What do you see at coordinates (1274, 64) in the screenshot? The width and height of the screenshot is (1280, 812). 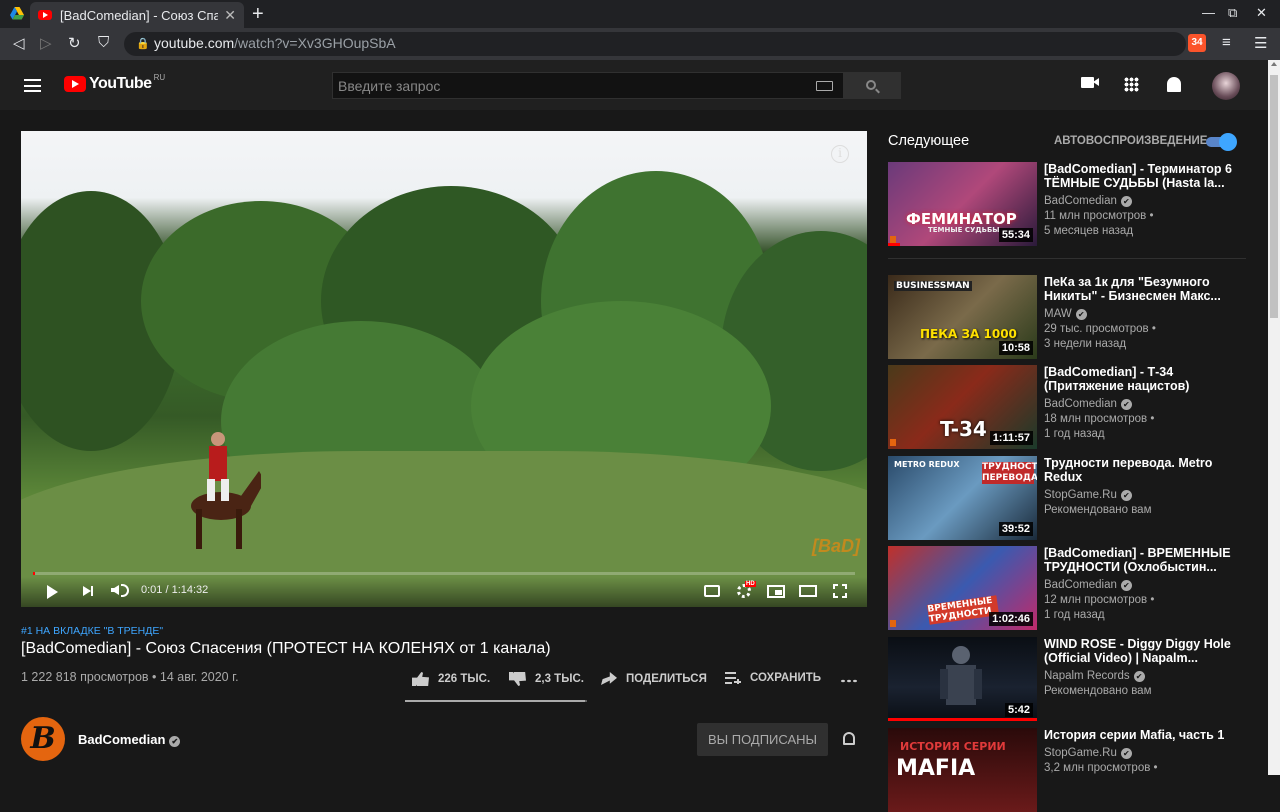 I see `scroll-up-arrow-icon` at bounding box center [1274, 64].